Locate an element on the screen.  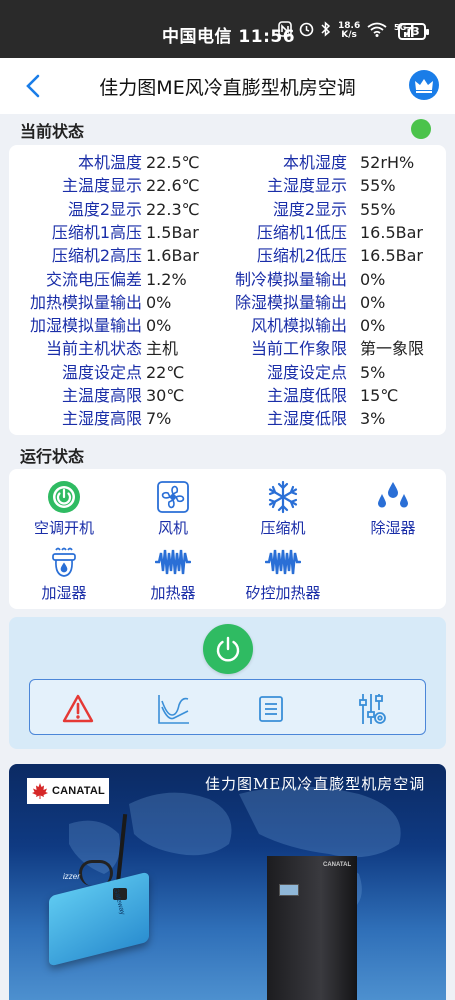
alarm-button is located at coordinates (78, 709).